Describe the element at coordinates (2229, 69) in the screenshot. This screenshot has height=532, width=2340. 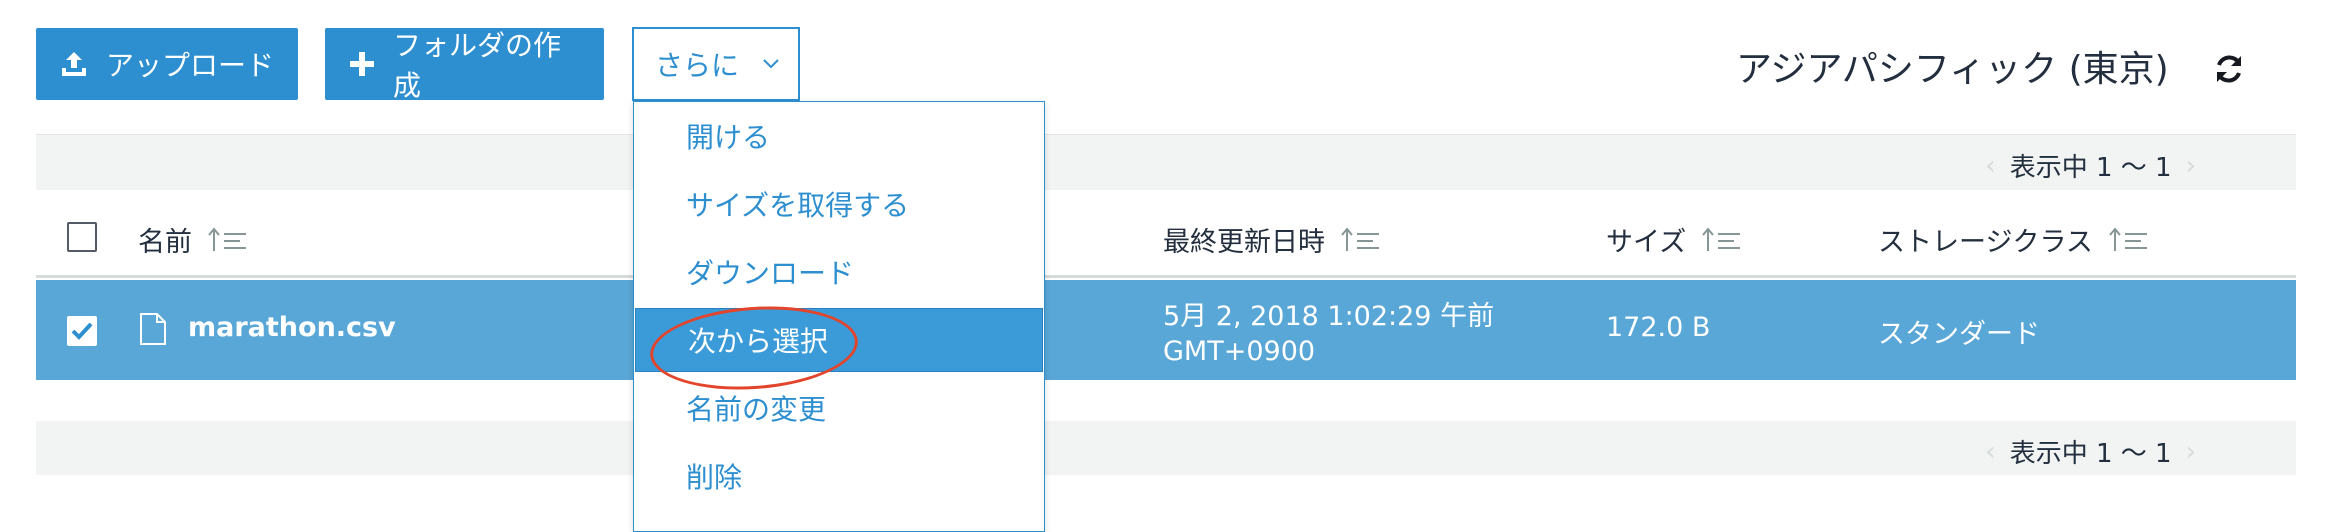
I see `refresh-icon` at that location.